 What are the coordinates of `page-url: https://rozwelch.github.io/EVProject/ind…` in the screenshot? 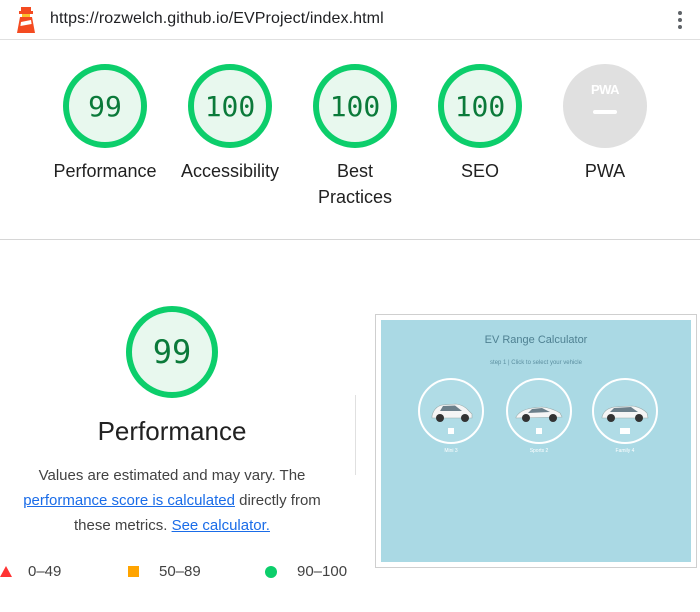 It's located at (217, 19).